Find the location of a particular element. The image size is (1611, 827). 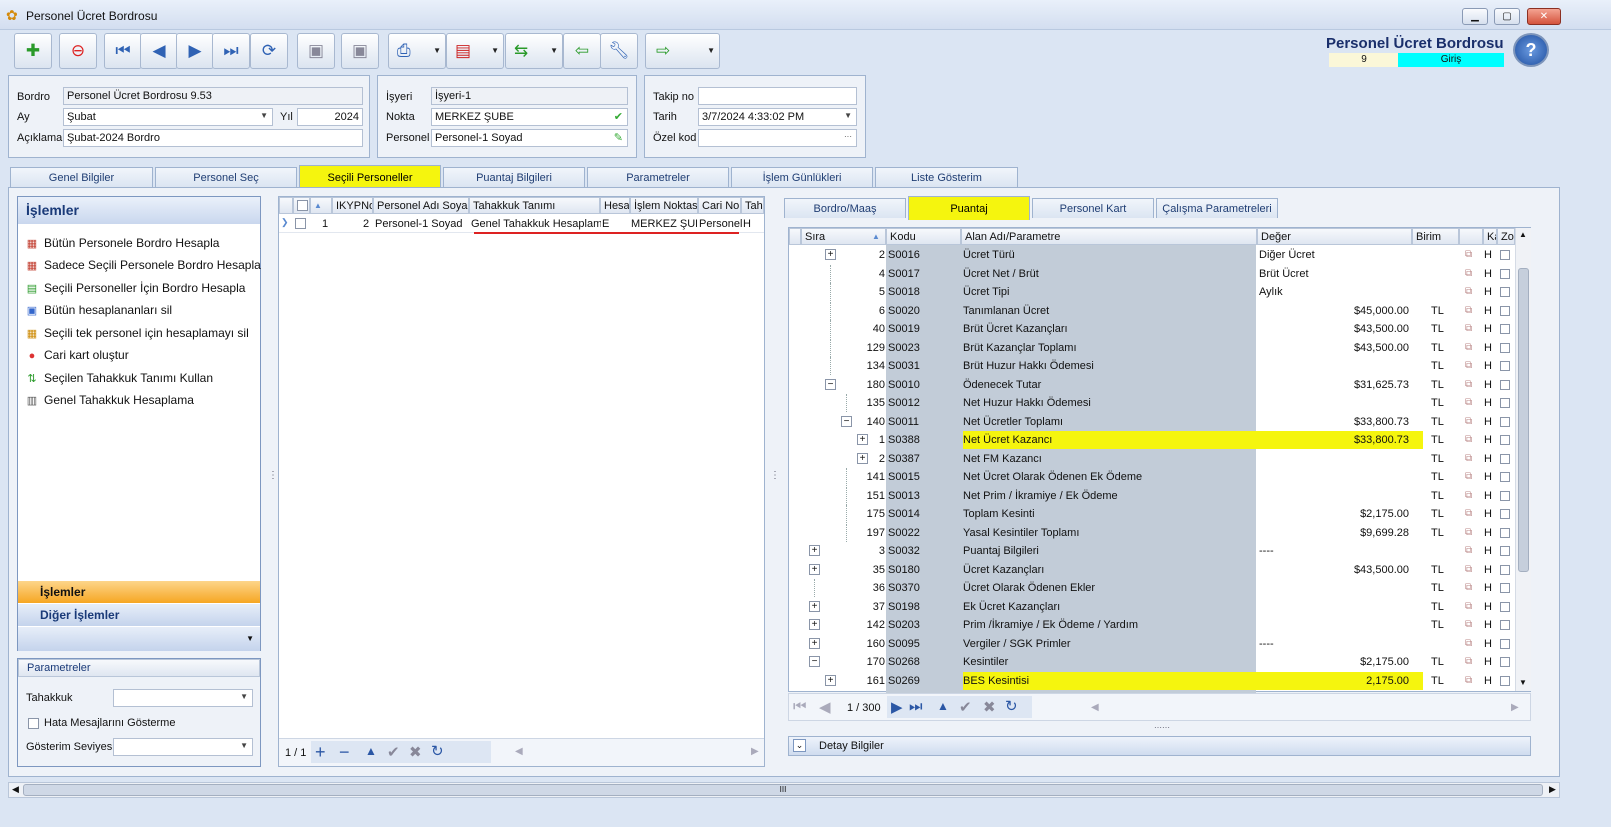

tab-genel-bilgiler: Genel Bilgiler is located at coordinates (81, 177).